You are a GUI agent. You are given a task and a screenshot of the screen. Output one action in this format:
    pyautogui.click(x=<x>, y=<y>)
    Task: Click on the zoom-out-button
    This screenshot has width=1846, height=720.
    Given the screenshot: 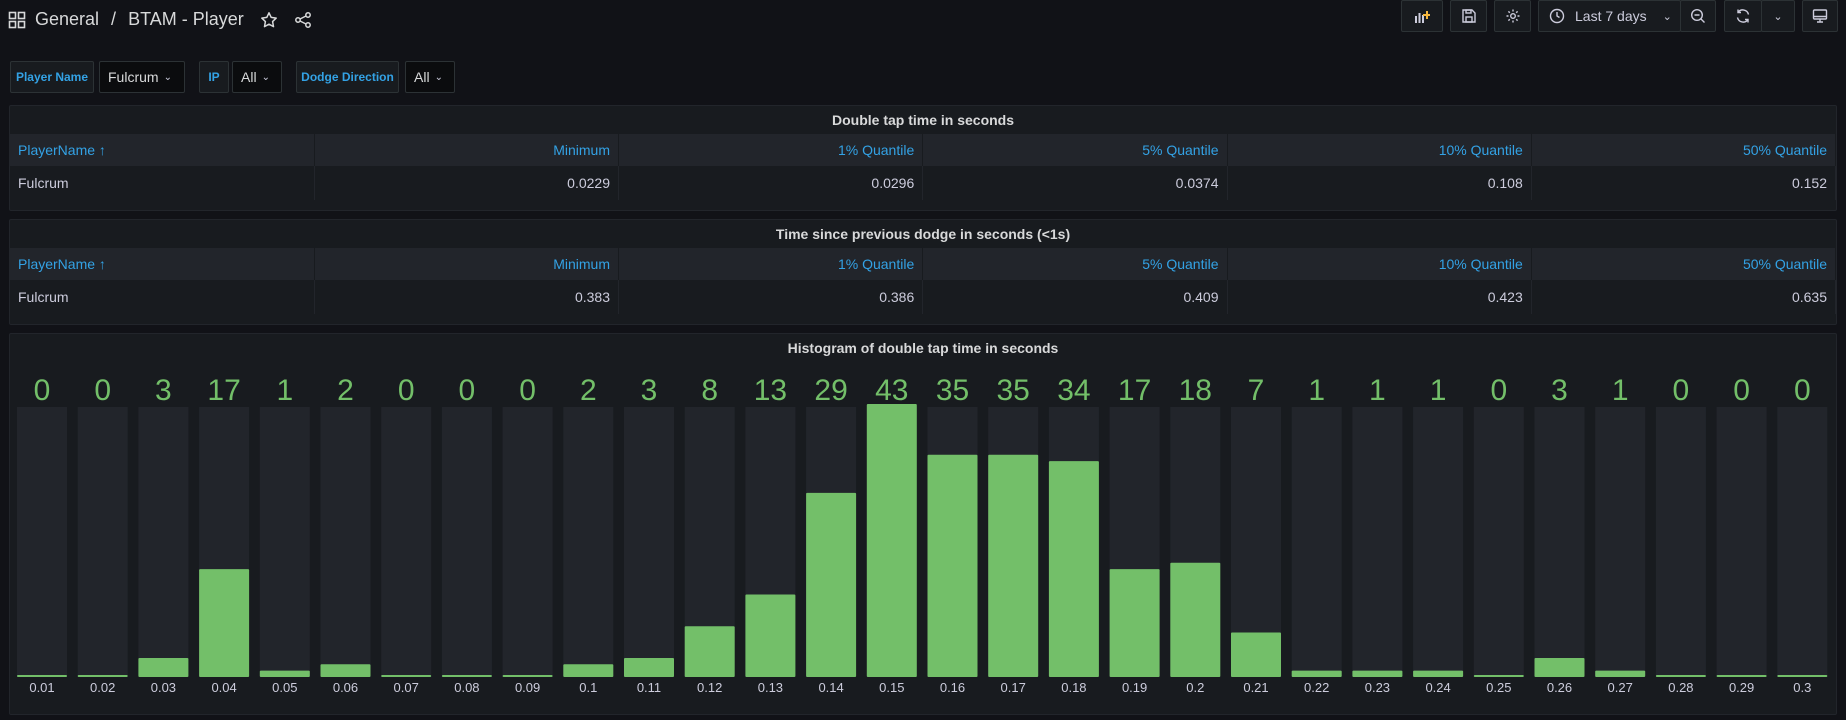 What is the action you would take?
    pyautogui.click(x=1698, y=16)
    